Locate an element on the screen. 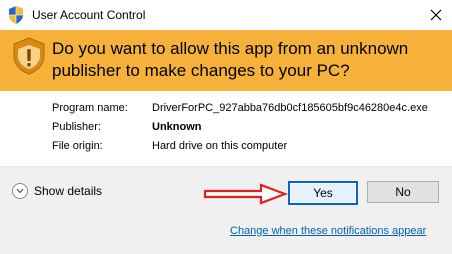  show-details-toggle: Show details is located at coordinates (57, 191).